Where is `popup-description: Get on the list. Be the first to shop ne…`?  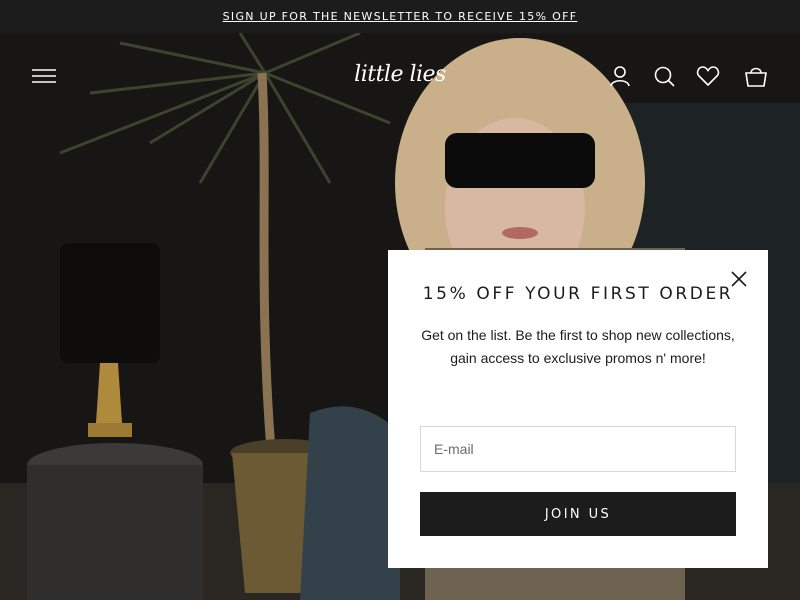
popup-description: Get on the list. Be the first to shop ne… is located at coordinates (578, 346).